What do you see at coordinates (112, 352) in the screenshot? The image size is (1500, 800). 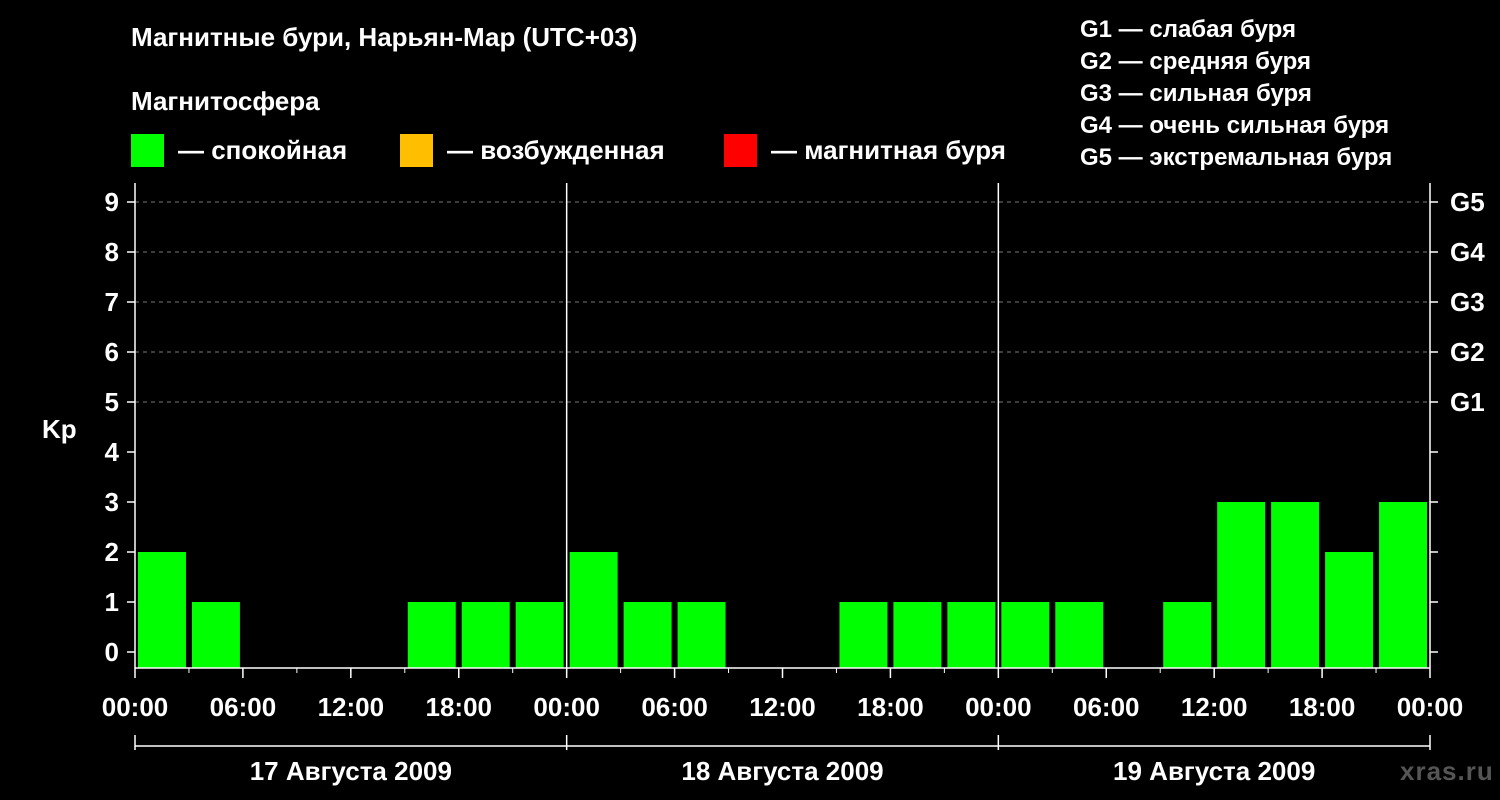 I see `y-tick-label: 6` at bounding box center [112, 352].